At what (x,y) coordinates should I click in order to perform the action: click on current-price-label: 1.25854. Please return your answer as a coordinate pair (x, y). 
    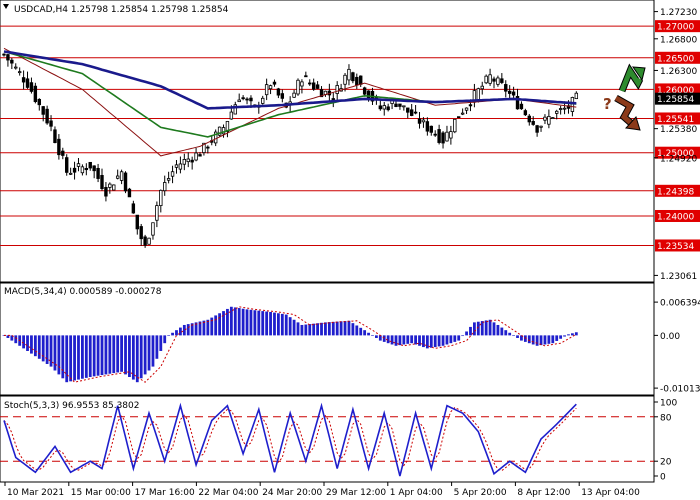
    Looking at the image, I should click on (675, 100).